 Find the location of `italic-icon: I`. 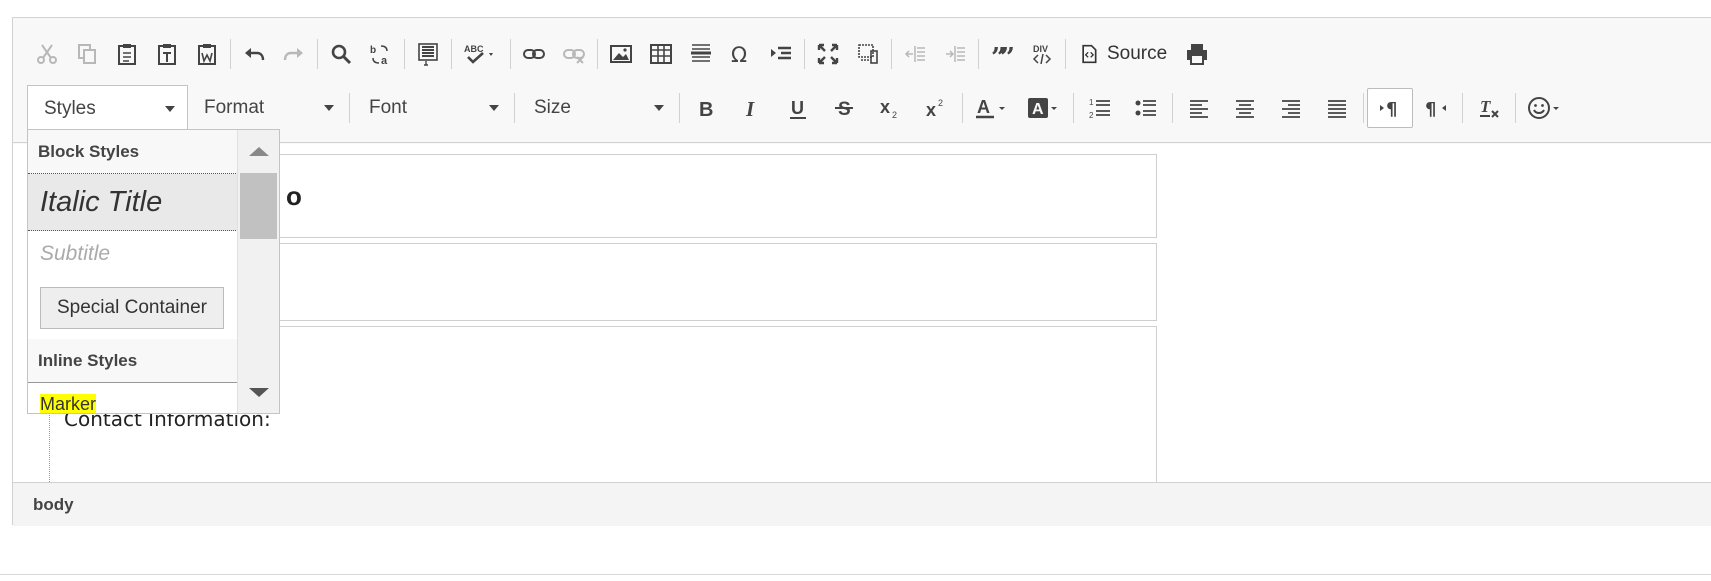

italic-icon: I is located at coordinates (750, 108).